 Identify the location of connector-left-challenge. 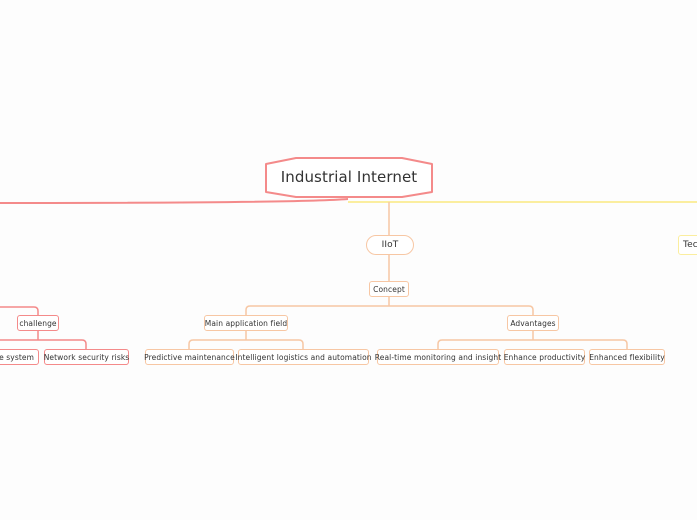
(19, 310).